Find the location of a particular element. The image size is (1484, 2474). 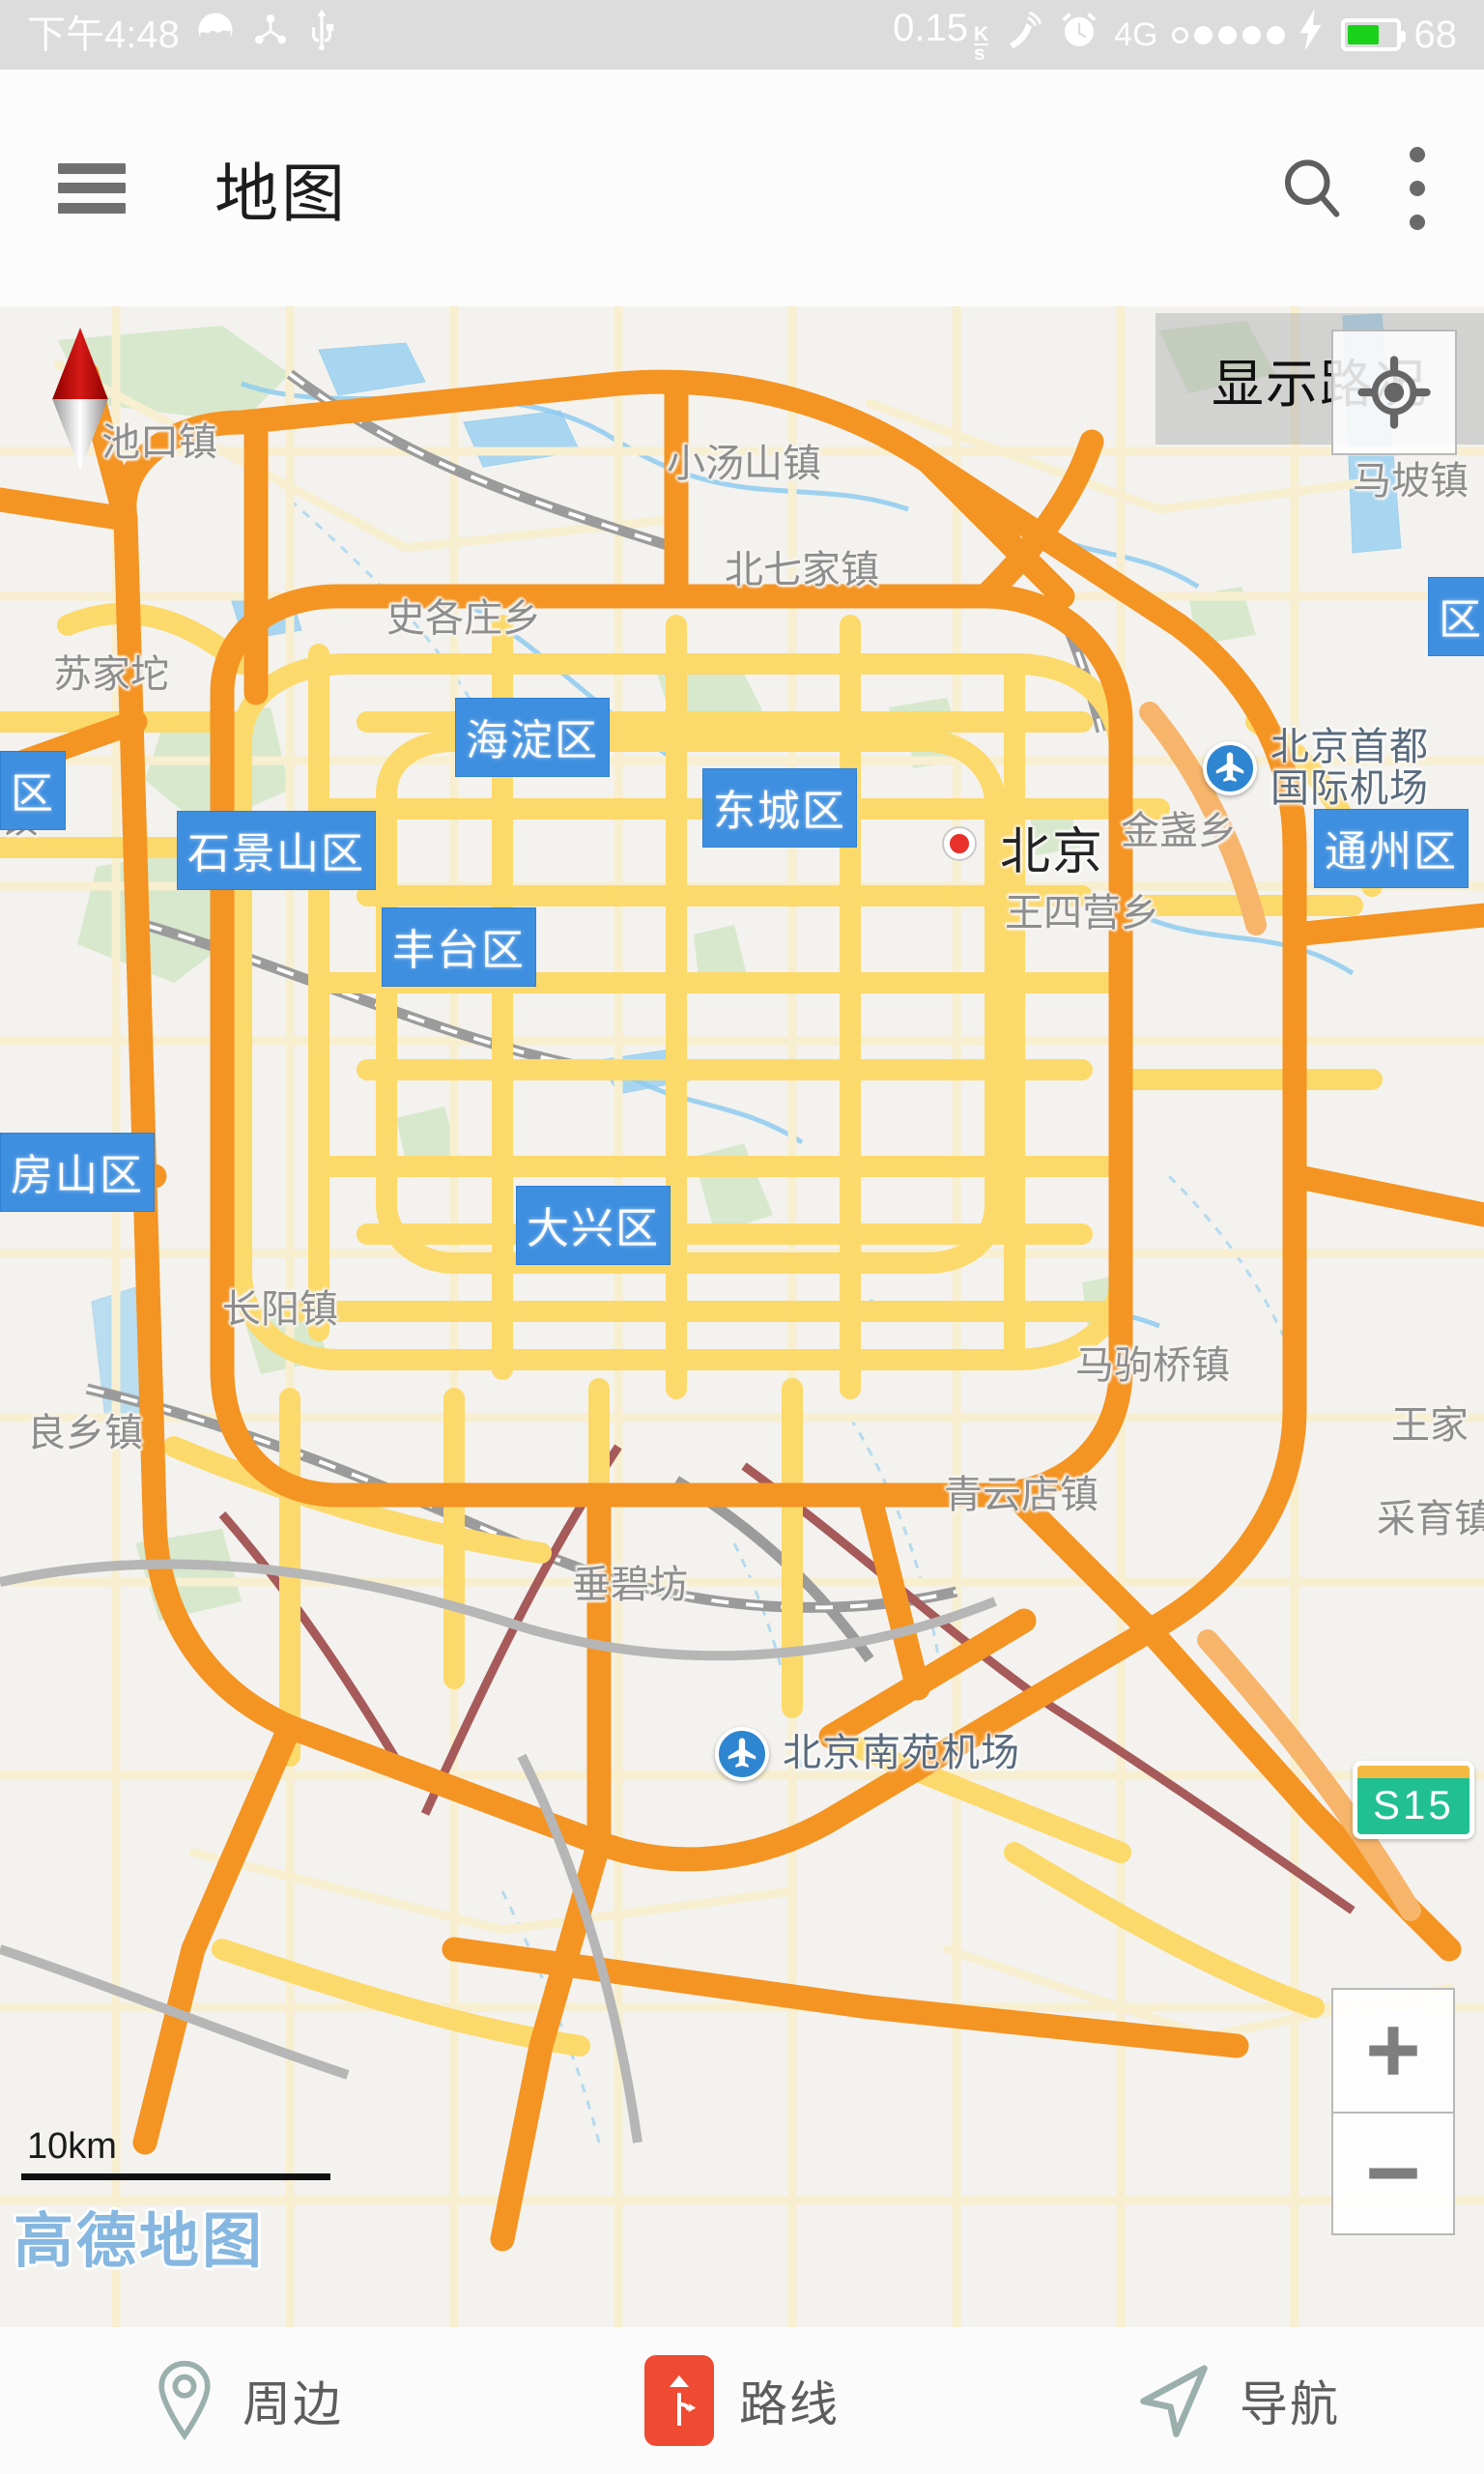

share-icon is located at coordinates (271, 35).